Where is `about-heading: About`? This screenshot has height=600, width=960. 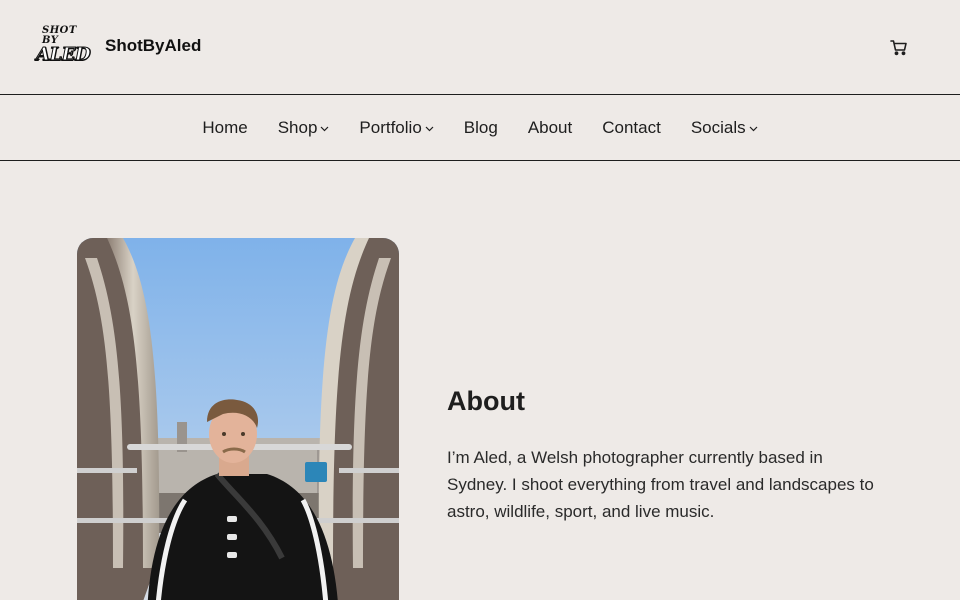
about-heading: About is located at coordinates (486, 401).